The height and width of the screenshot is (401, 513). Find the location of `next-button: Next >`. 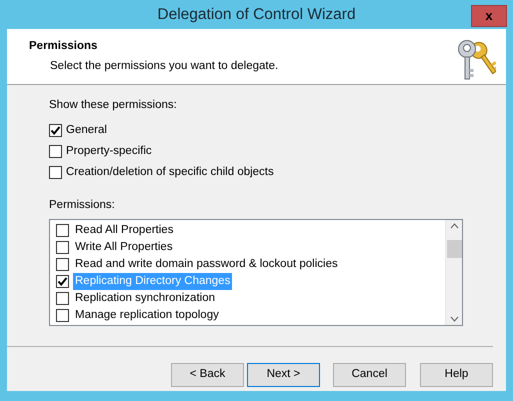

next-button: Next > is located at coordinates (283, 375).